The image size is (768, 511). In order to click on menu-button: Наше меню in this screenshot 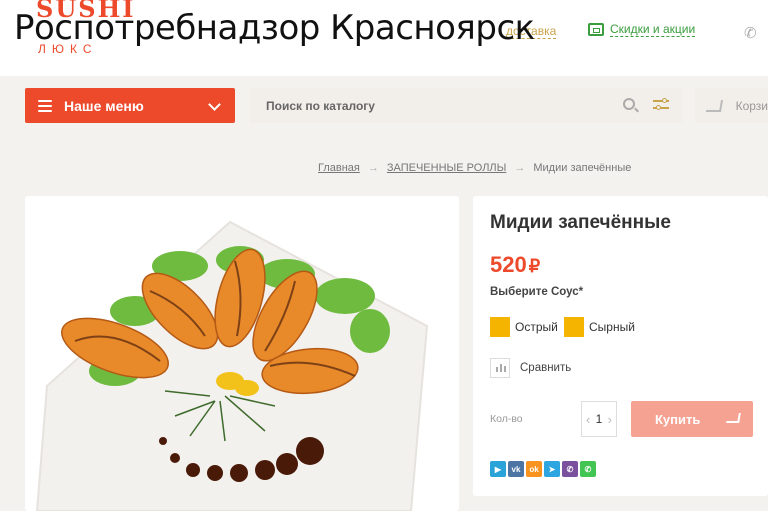, I will do `click(130, 105)`.